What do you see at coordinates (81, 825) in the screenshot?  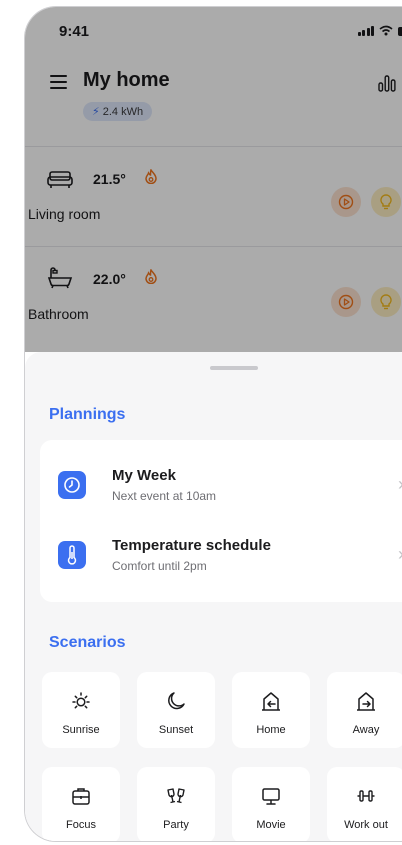 I see `scenario-label: Focus` at bounding box center [81, 825].